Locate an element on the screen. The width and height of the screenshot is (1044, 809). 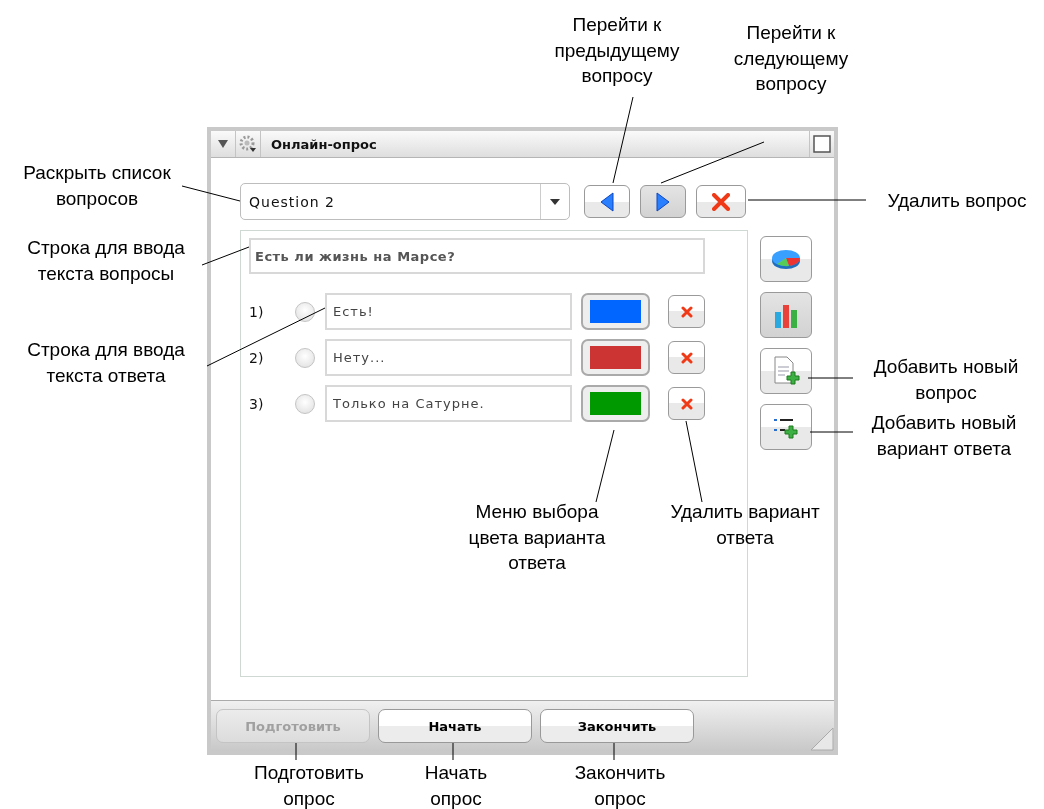
annotation-text: Добавить новый вопрос is located at coordinates (946, 380).